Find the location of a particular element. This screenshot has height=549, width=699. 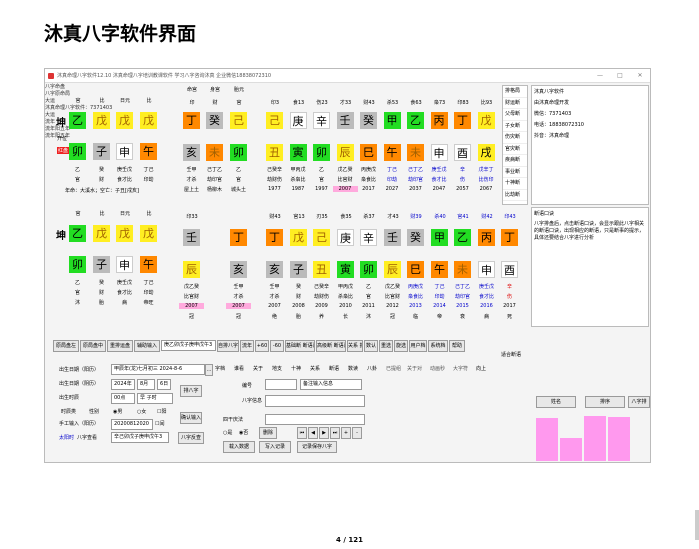

toolbar-button: 帮助 is located at coordinates (457, 346).